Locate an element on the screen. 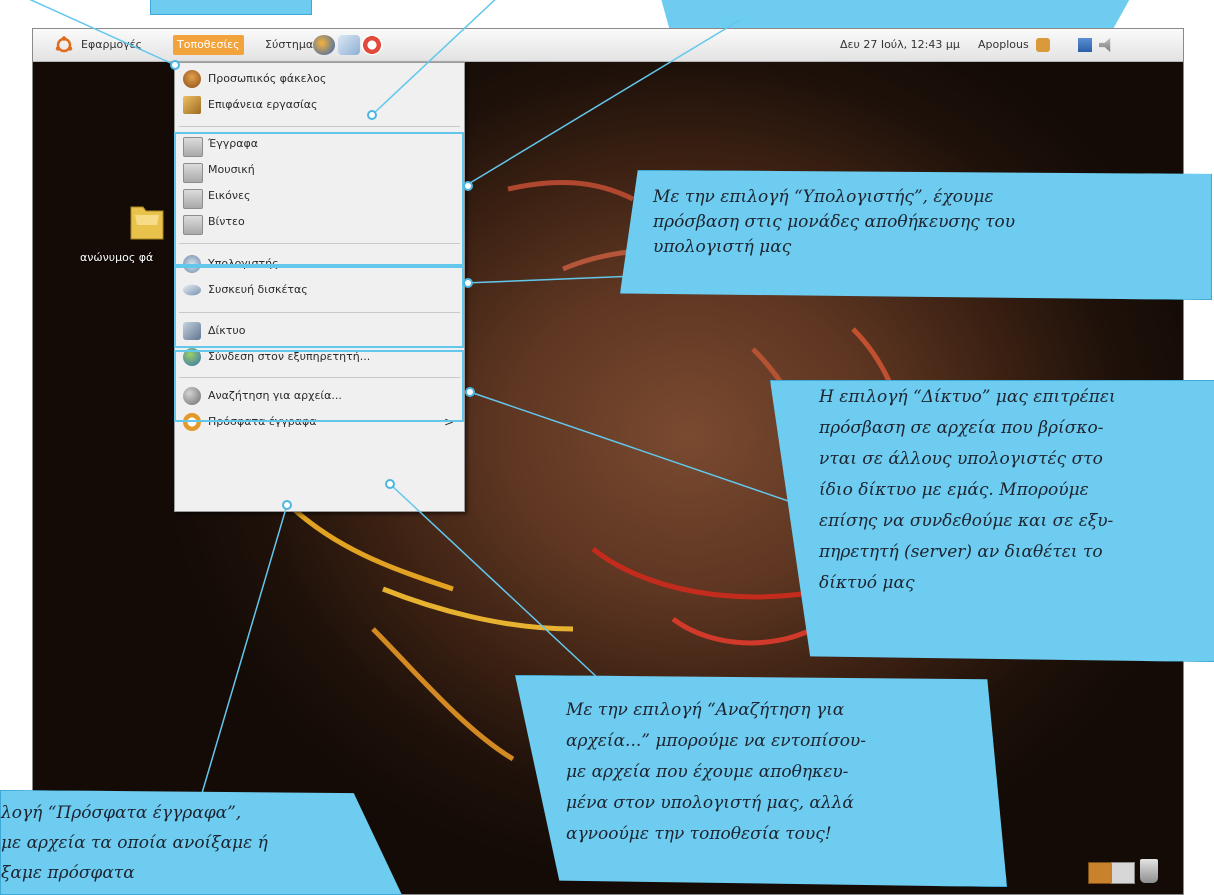 Image resolution: width=1214 pixels, height=895 pixels. callout-computer-line-3: υπολογιστή μας is located at coordinates (722, 247).